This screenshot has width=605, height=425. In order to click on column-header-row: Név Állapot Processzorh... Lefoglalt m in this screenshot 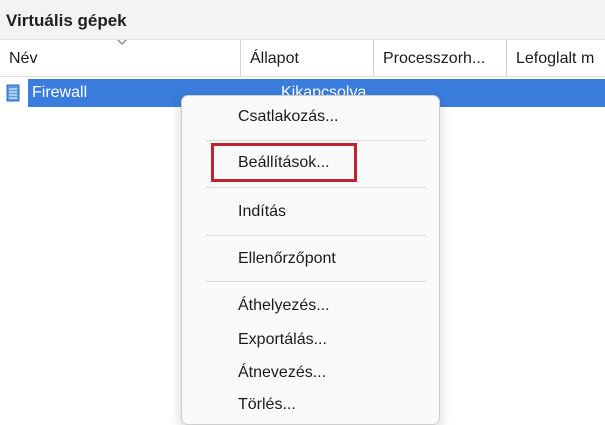, I will do `click(302, 58)`.